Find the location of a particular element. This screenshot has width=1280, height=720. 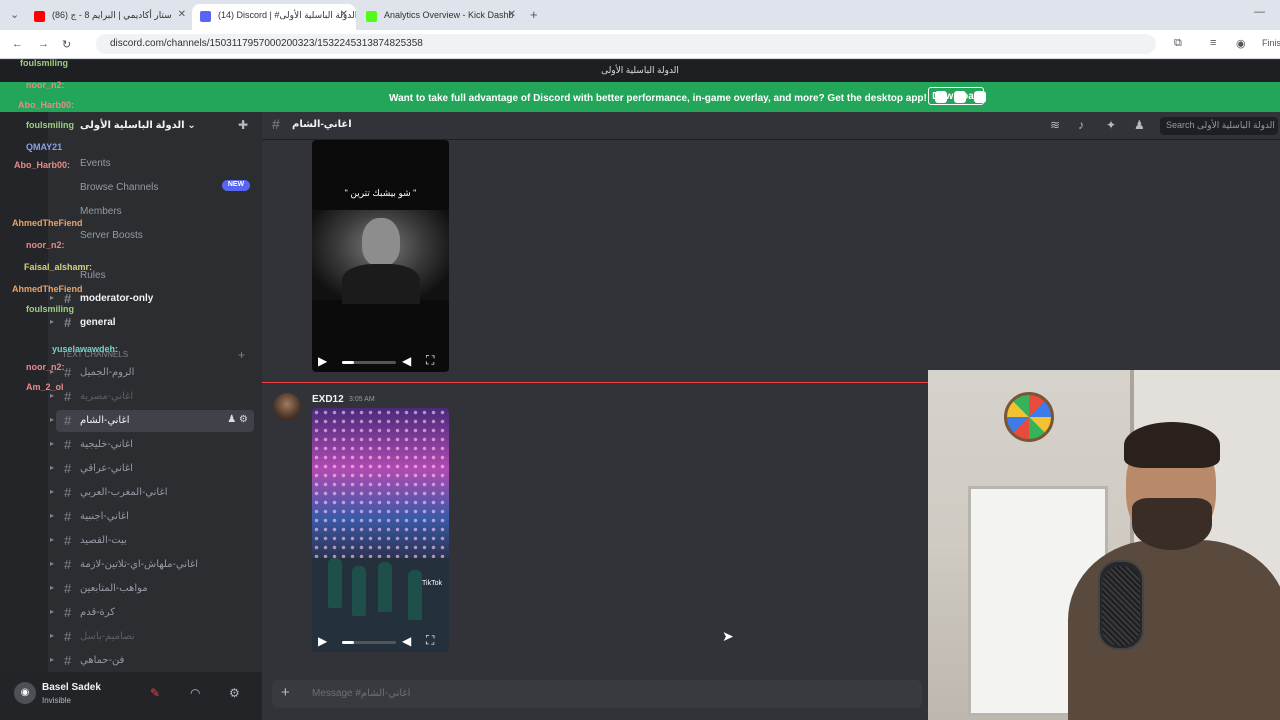

finish-update-button: Finis is located at coordinates (1271, 43).